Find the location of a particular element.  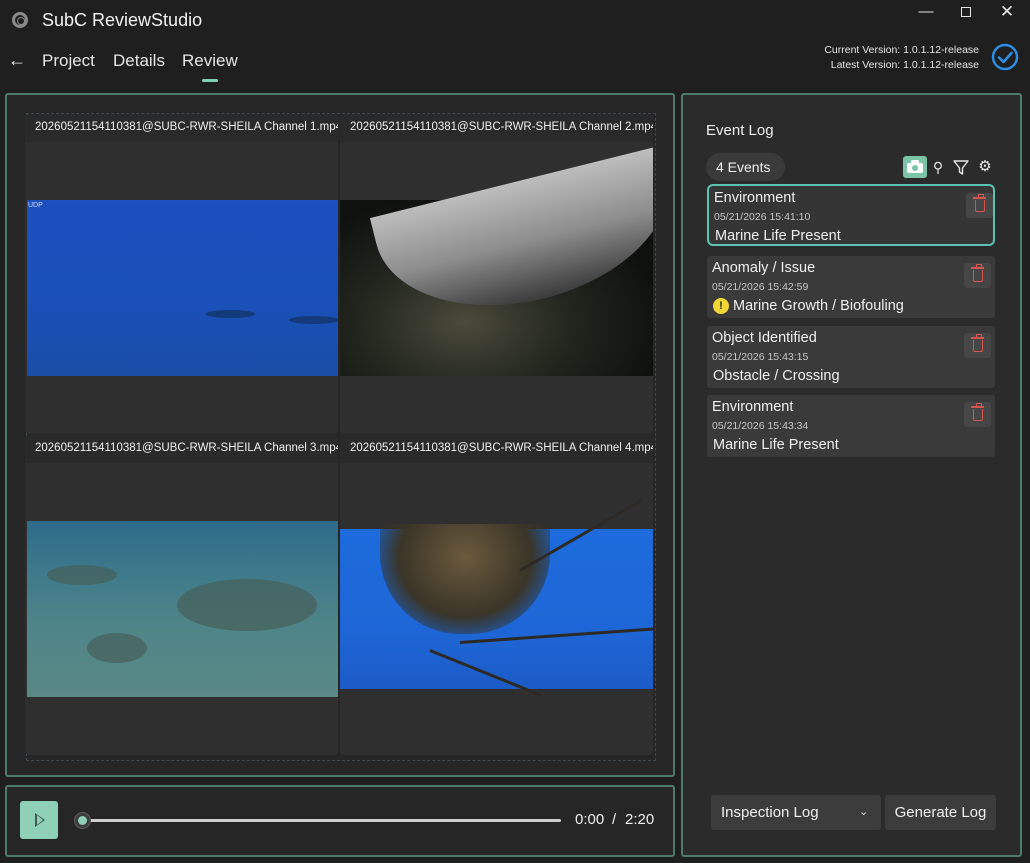

warning-icon: ! is located at coordinates (721, 306).